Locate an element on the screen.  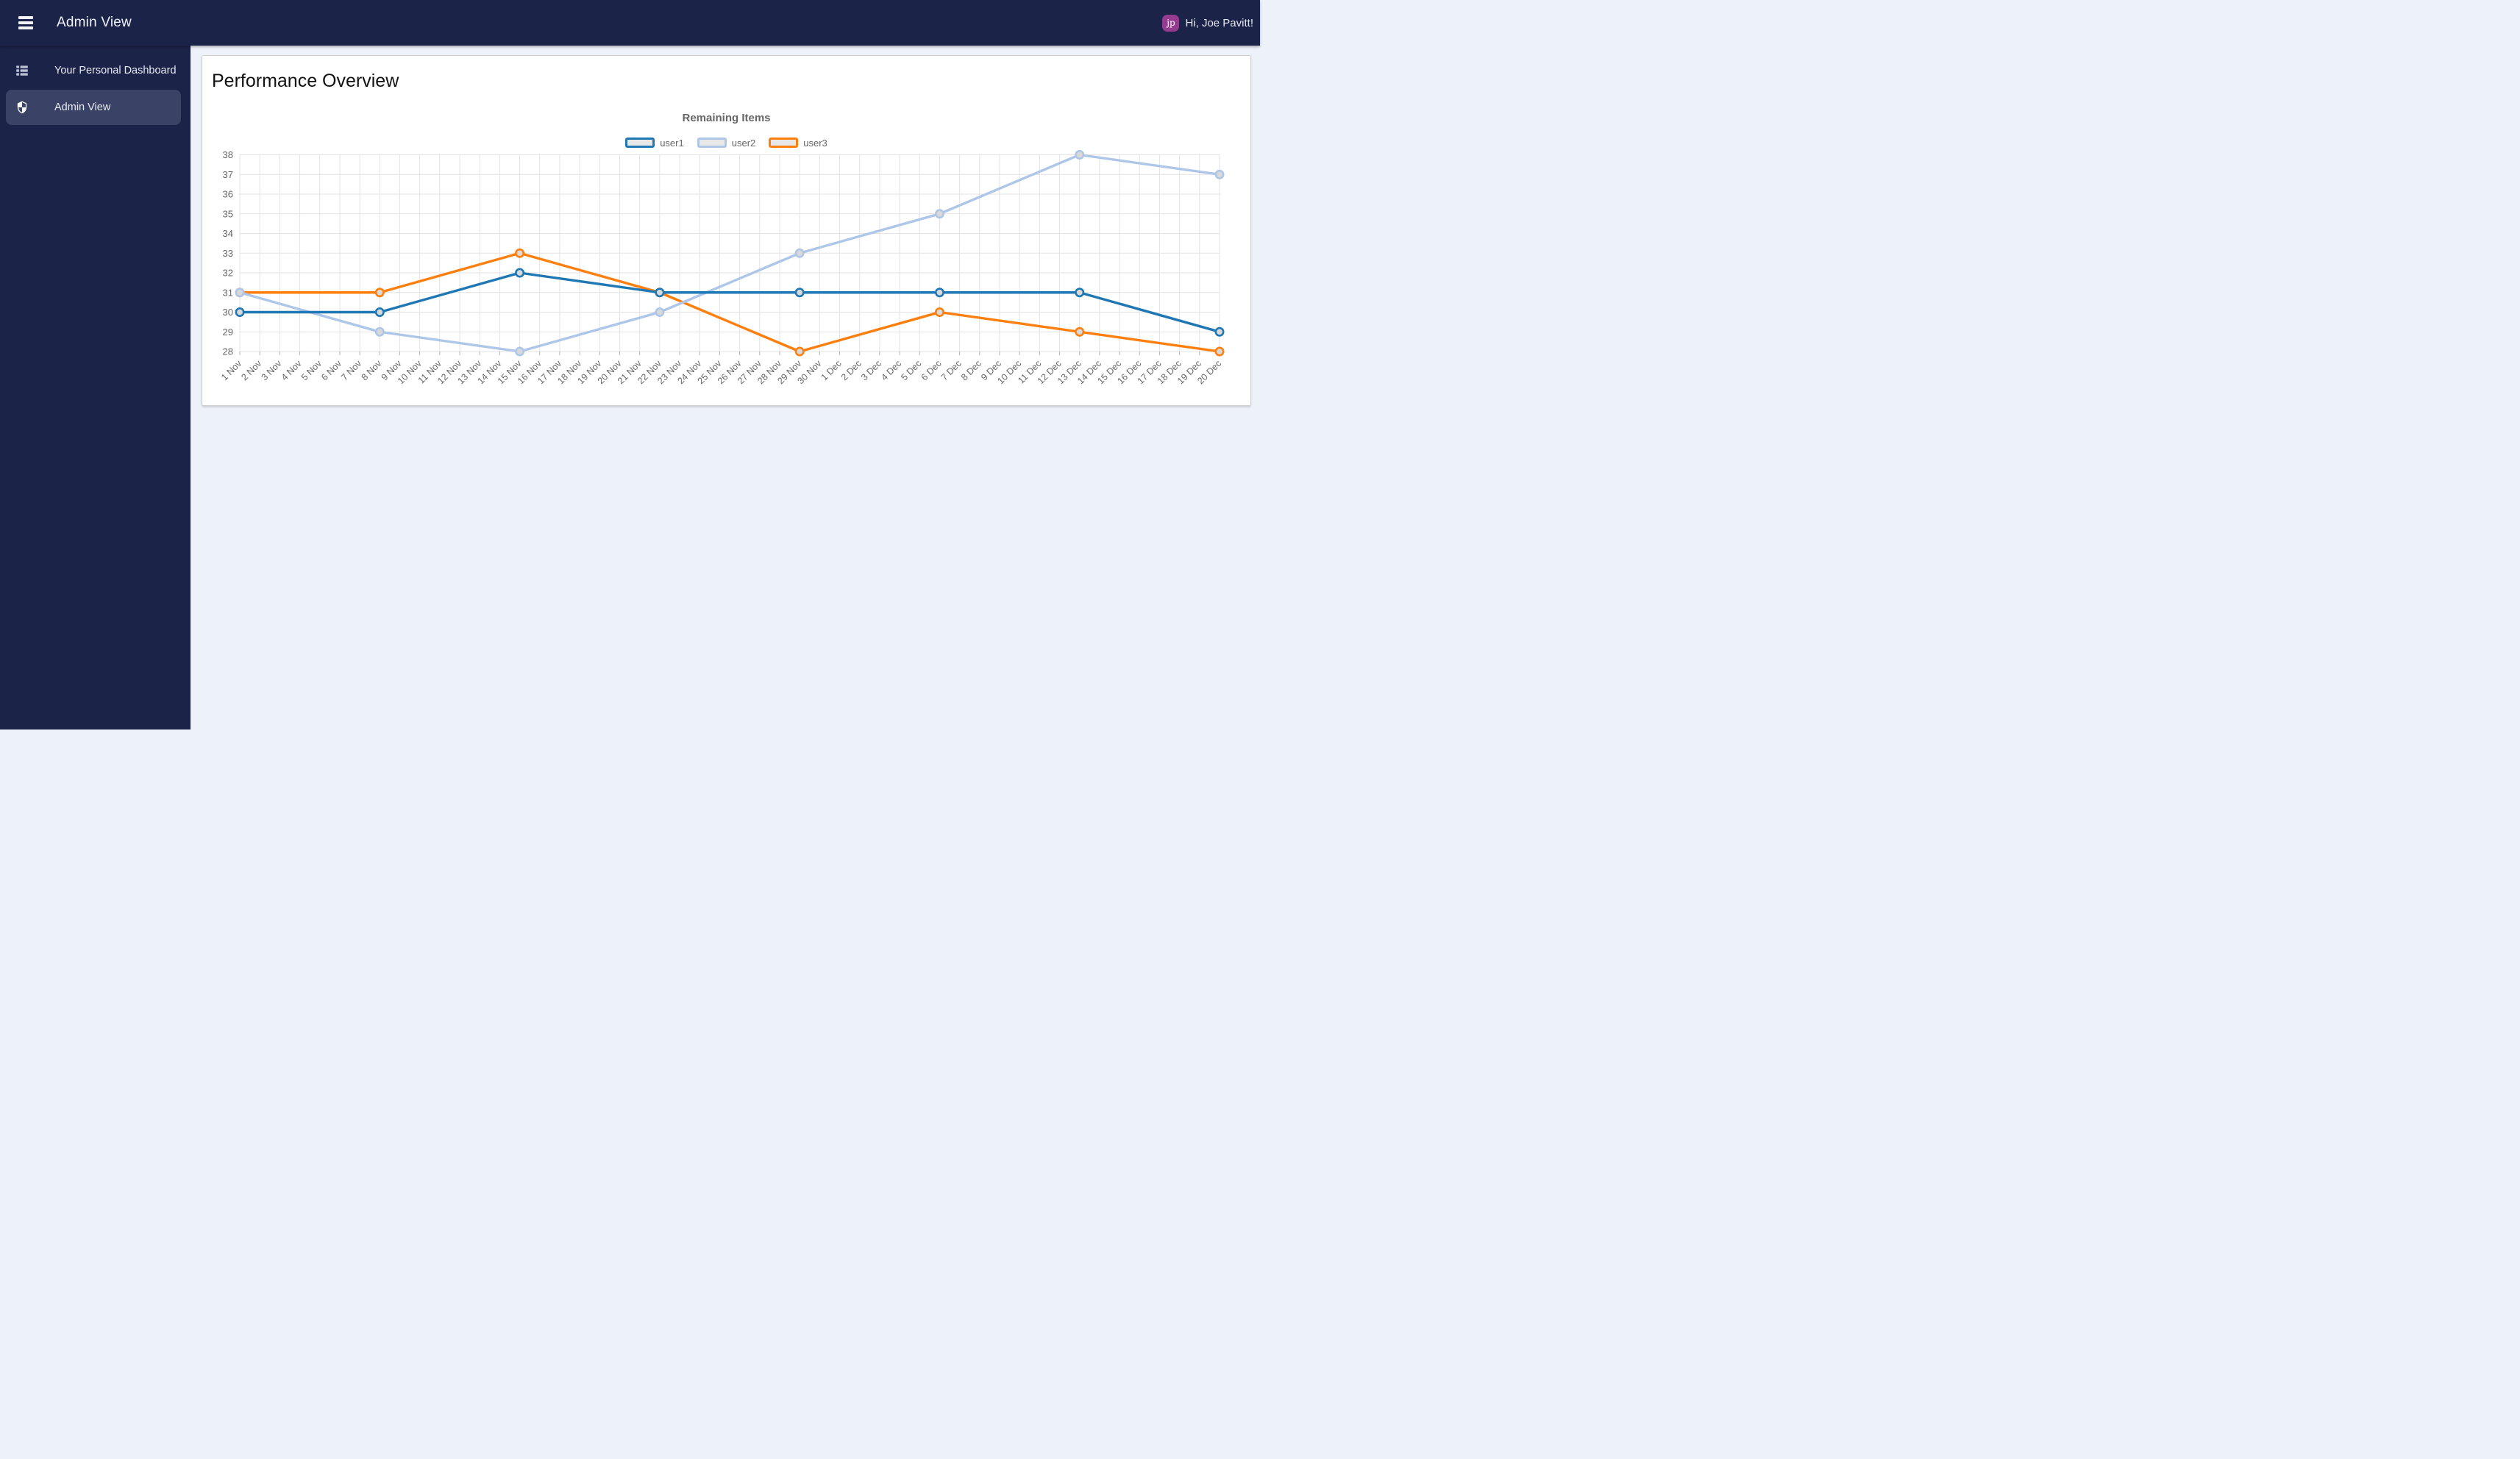
x-axis-tick-label: 8 Nov is located at coordinates (372, 370).